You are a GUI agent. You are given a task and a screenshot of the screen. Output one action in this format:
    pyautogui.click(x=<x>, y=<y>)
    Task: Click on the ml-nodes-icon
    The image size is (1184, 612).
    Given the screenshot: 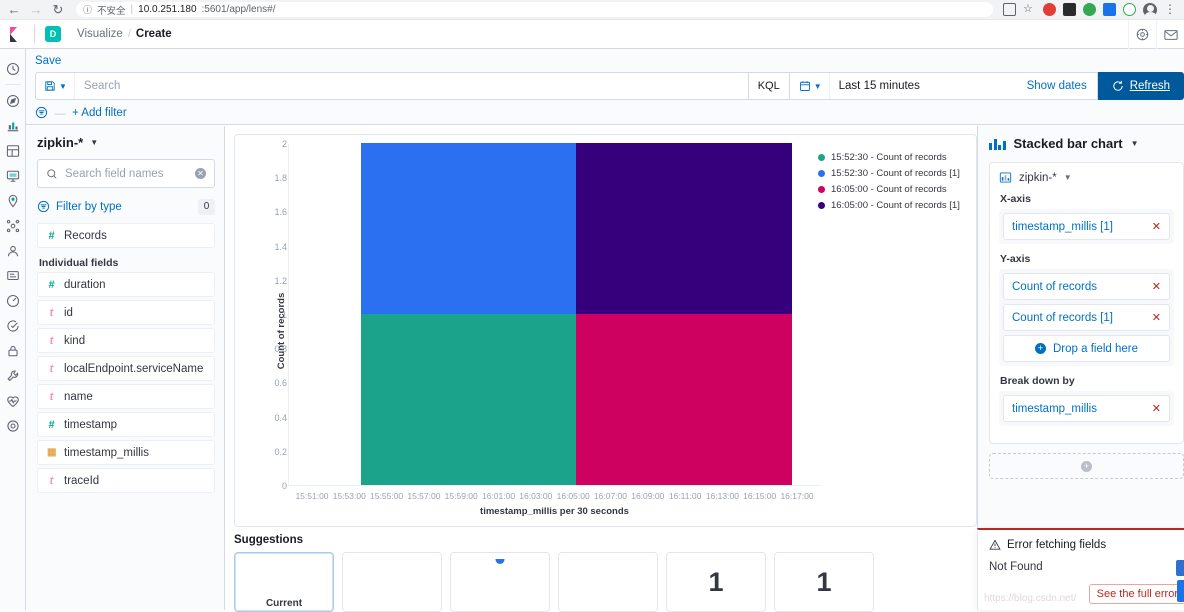 What is the action you would take?
    pyautogui.click(x=13, y=225)
    